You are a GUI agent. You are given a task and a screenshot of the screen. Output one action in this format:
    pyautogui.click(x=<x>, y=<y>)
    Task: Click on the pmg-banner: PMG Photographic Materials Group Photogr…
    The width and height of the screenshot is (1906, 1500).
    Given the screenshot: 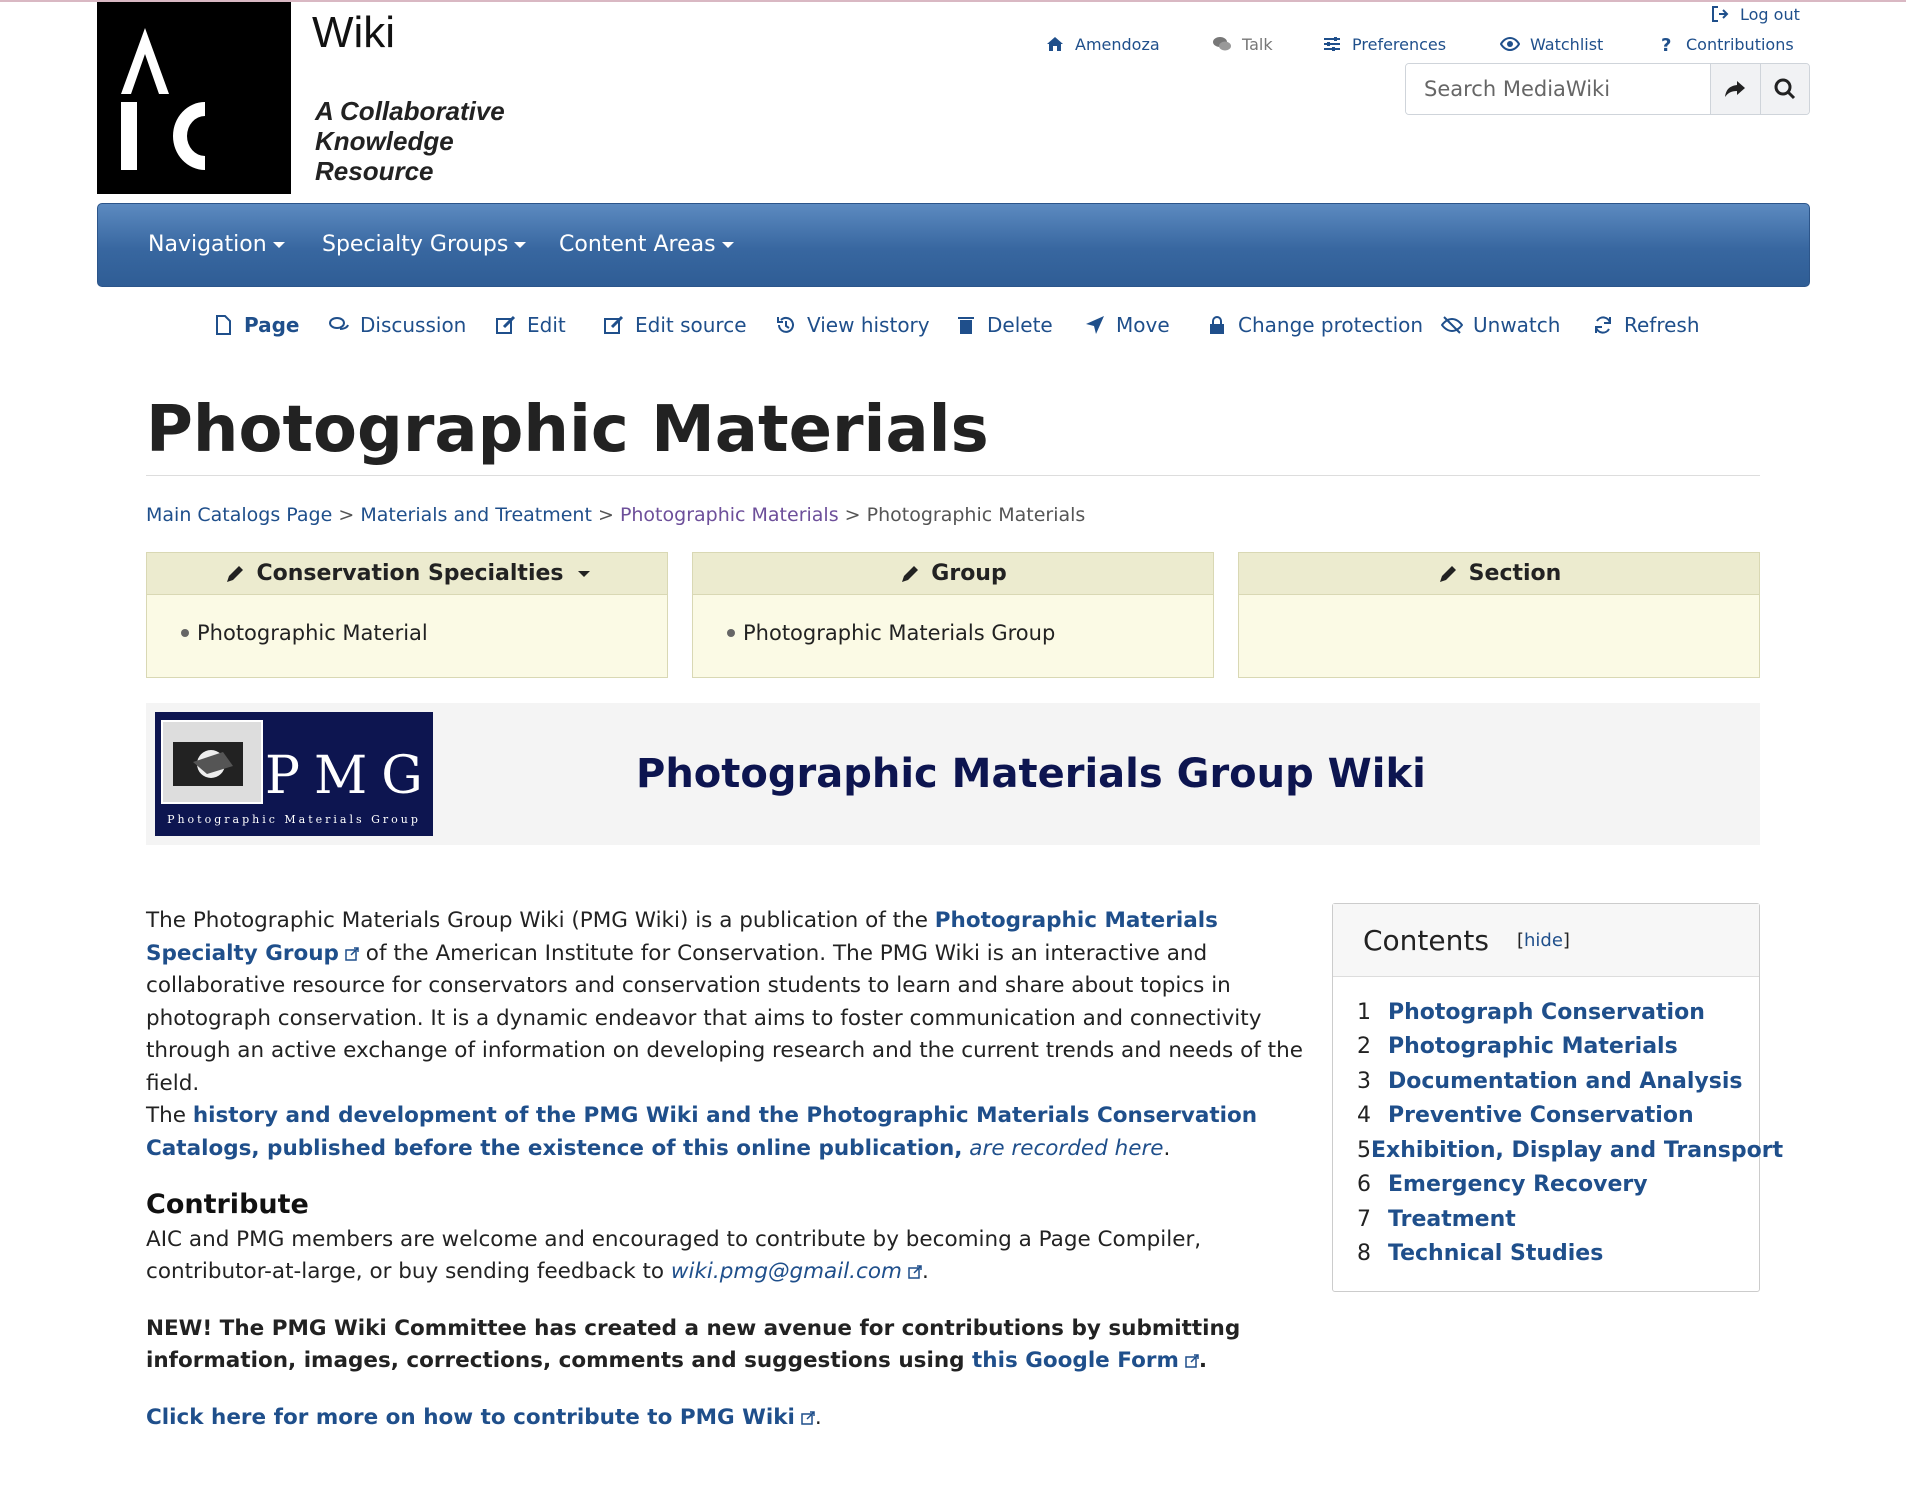 What is the action you would take?
    pyautogui.click(x=953, y=774)
    